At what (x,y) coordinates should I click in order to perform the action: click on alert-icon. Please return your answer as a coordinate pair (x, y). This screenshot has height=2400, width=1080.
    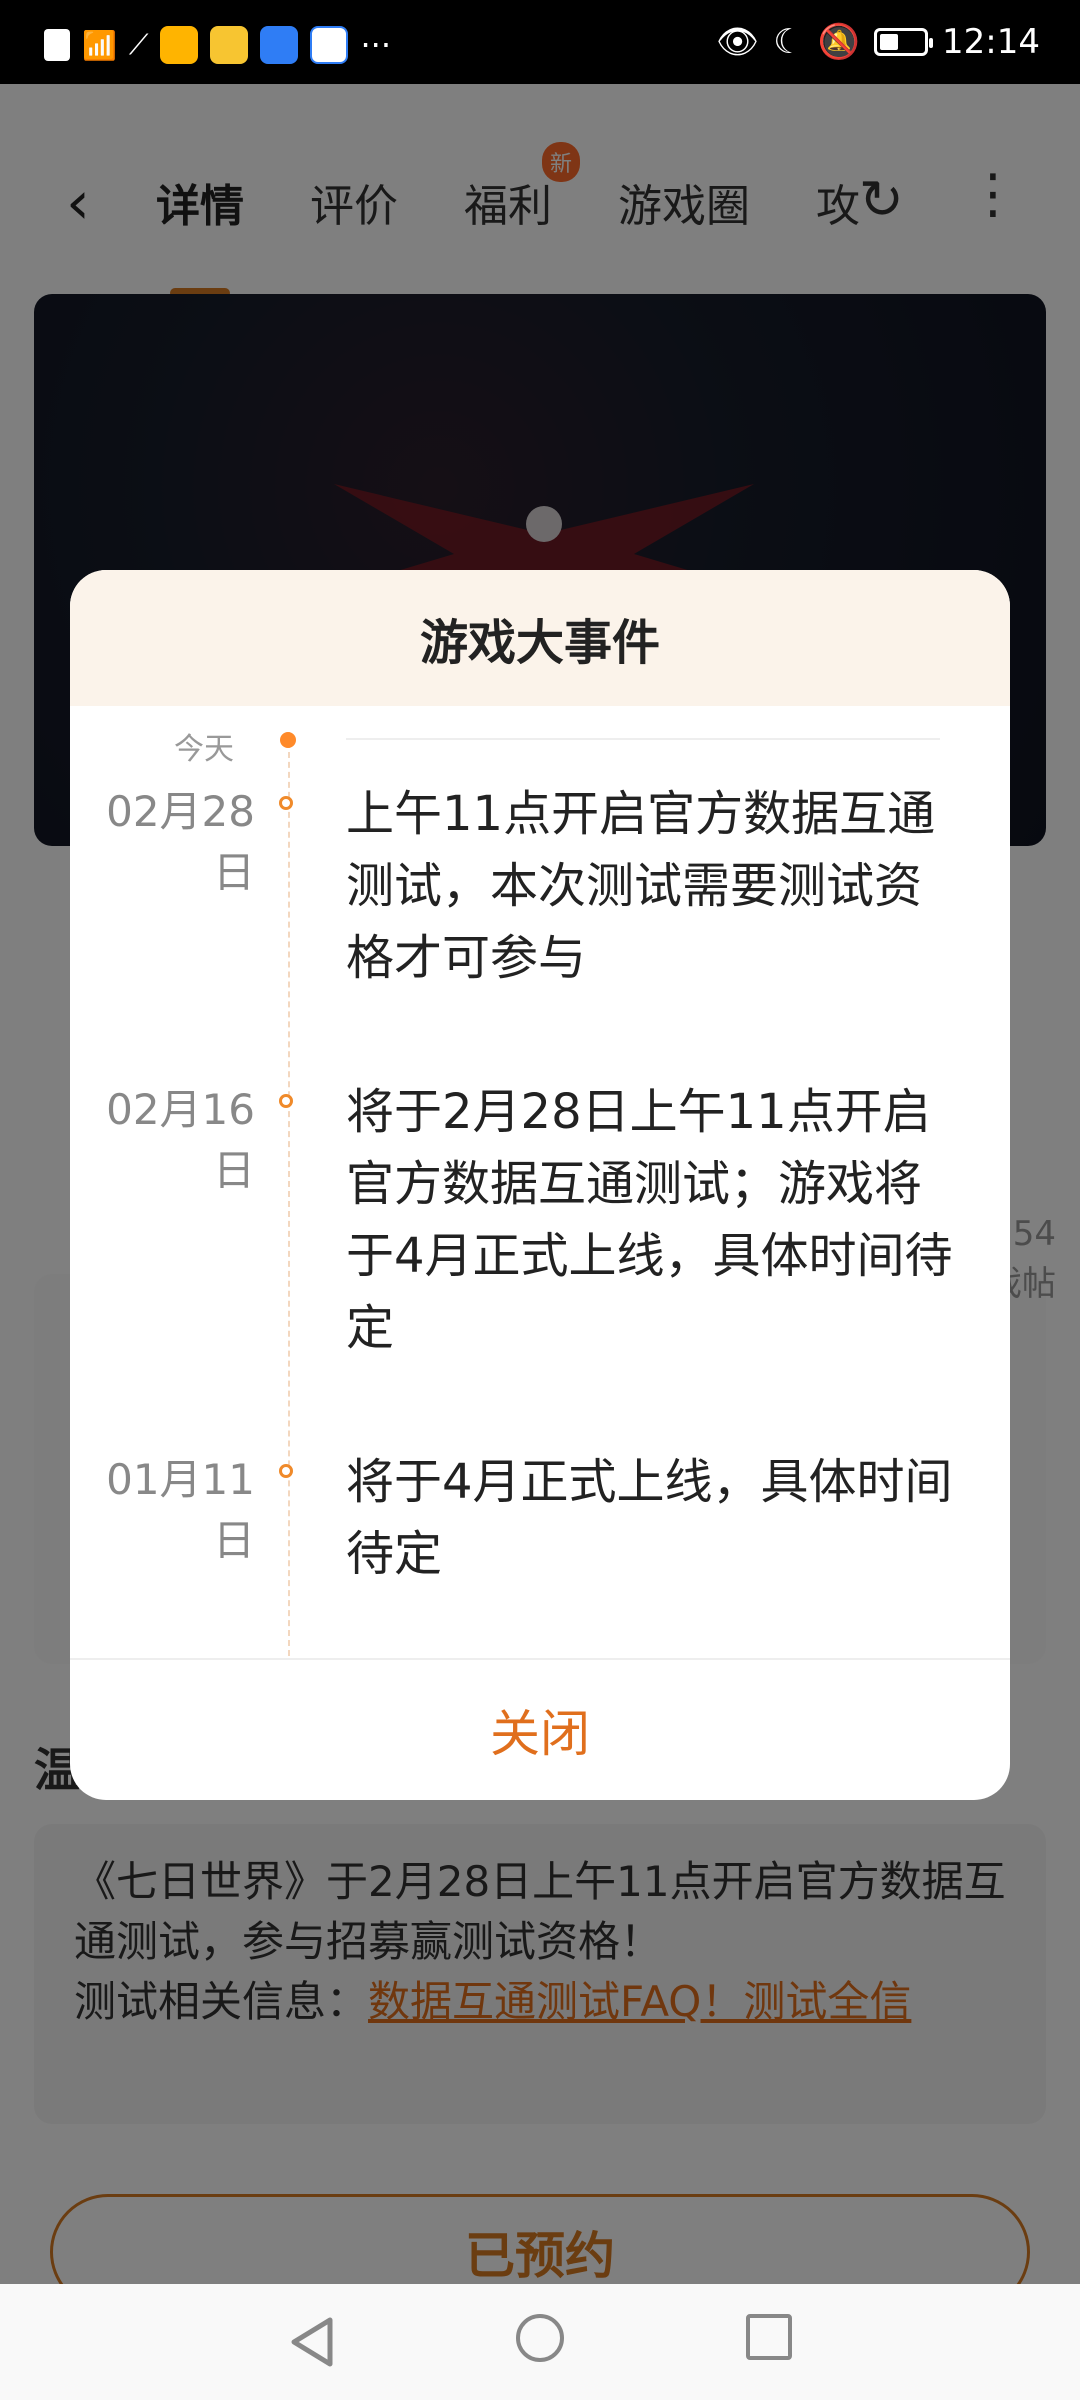
    Looking at the image, I should click on (57, 45).